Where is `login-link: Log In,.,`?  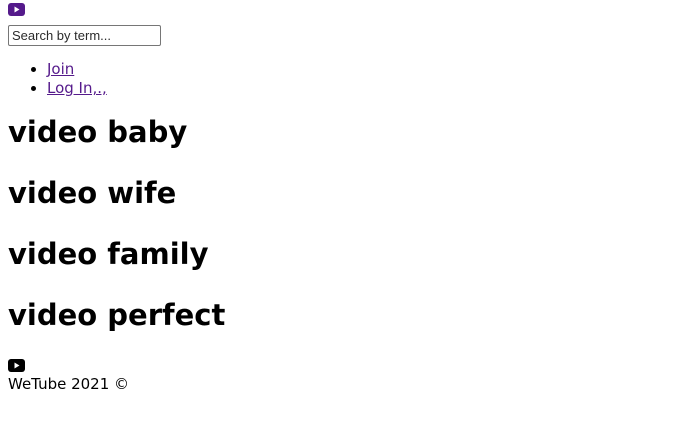 login-link: Log In,., is located at coordinates (77, 88).